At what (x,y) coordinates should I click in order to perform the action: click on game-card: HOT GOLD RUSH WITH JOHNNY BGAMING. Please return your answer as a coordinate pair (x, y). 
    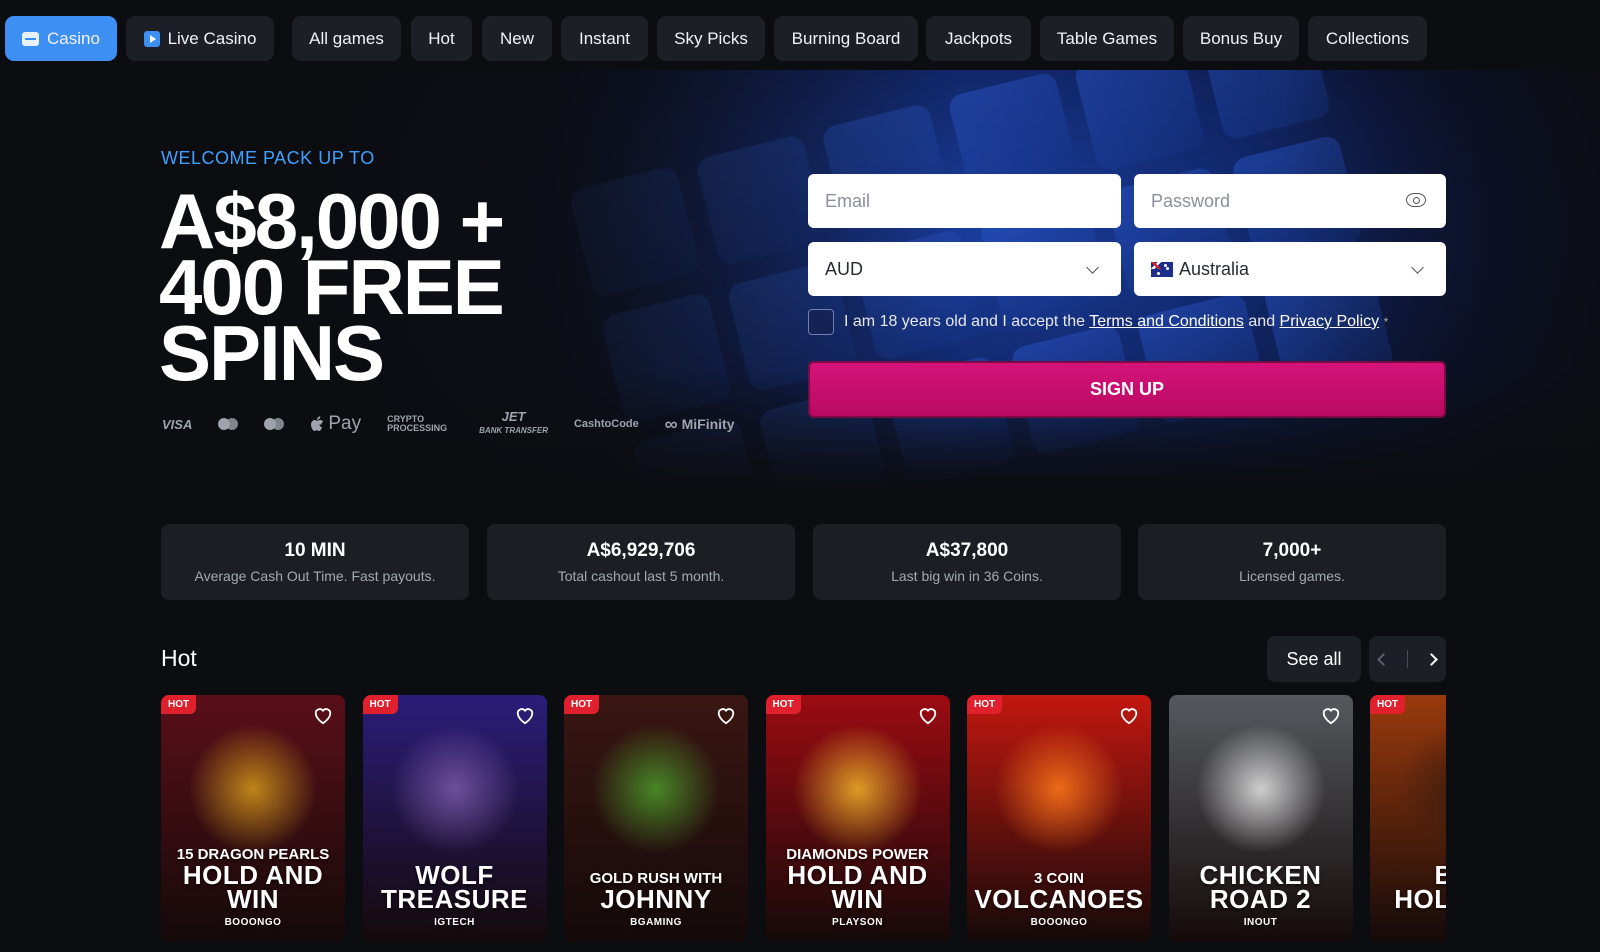
    Looking at the image, I should click on (656, 818).